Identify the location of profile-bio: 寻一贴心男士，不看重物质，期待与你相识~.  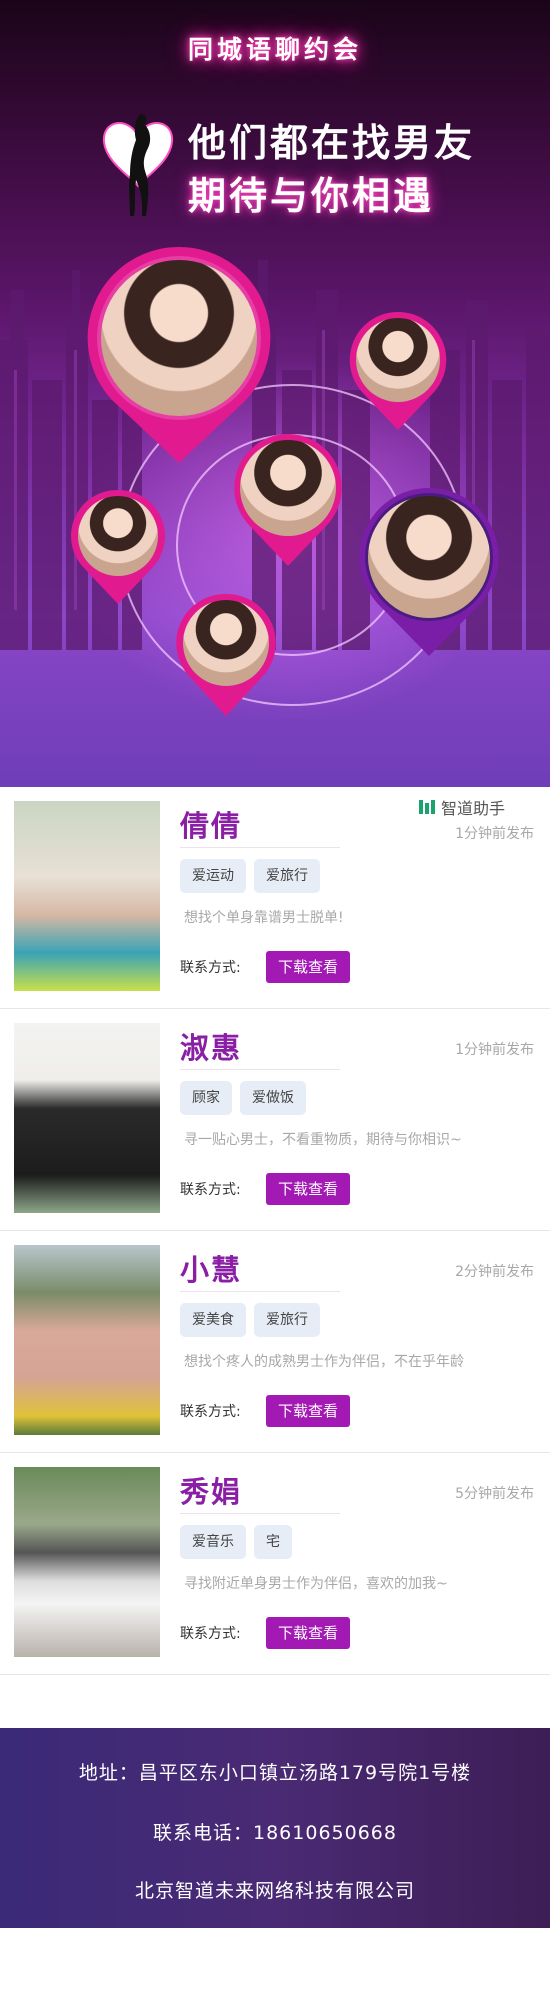
(323, 1140).